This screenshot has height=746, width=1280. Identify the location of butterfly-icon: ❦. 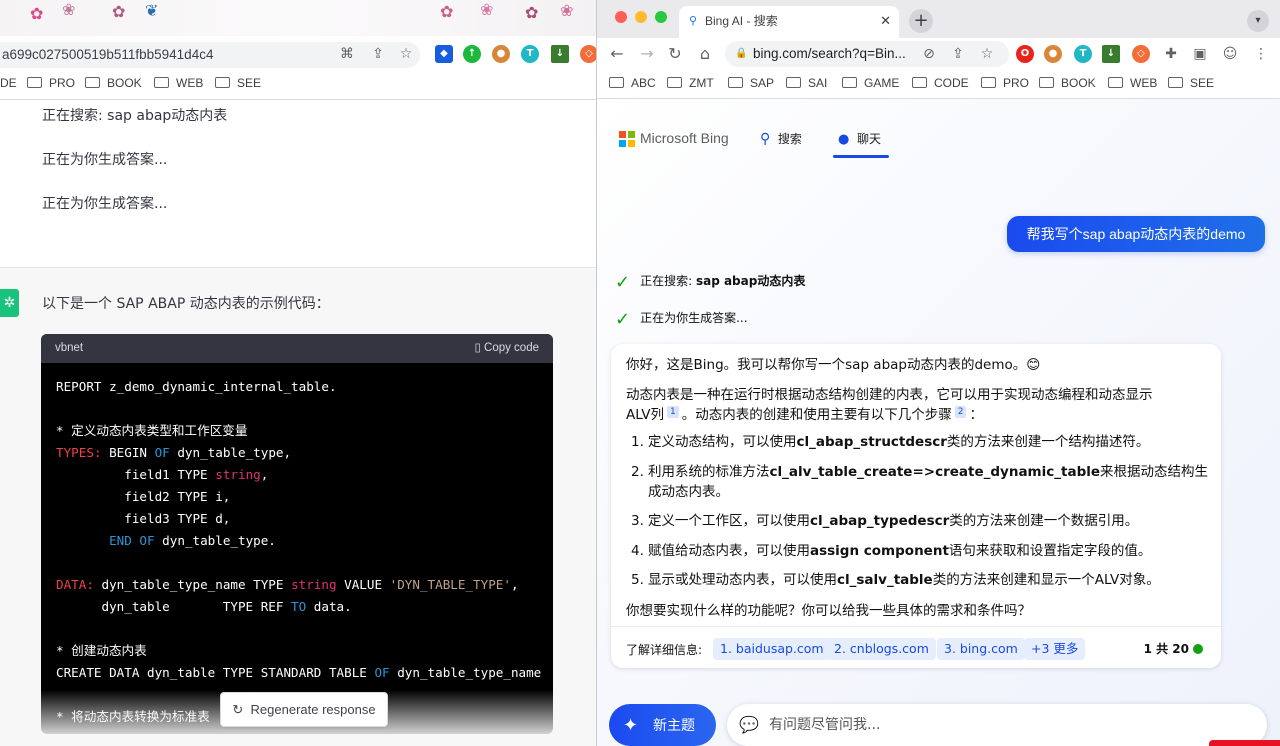
(152, 10).